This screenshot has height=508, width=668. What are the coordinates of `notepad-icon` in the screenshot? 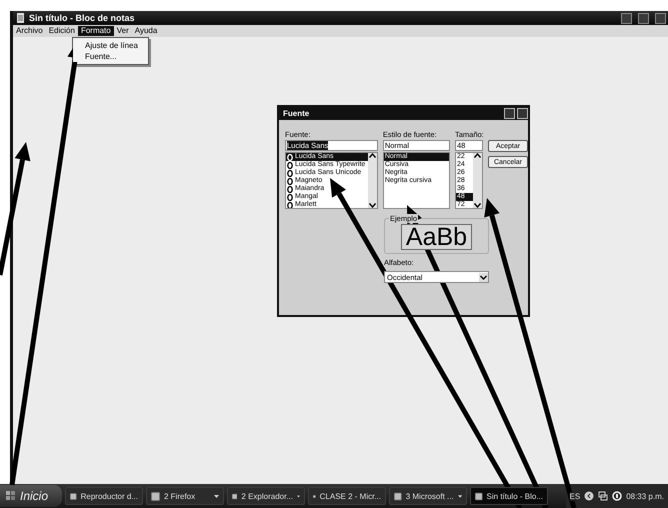 It's located at (20, 18).